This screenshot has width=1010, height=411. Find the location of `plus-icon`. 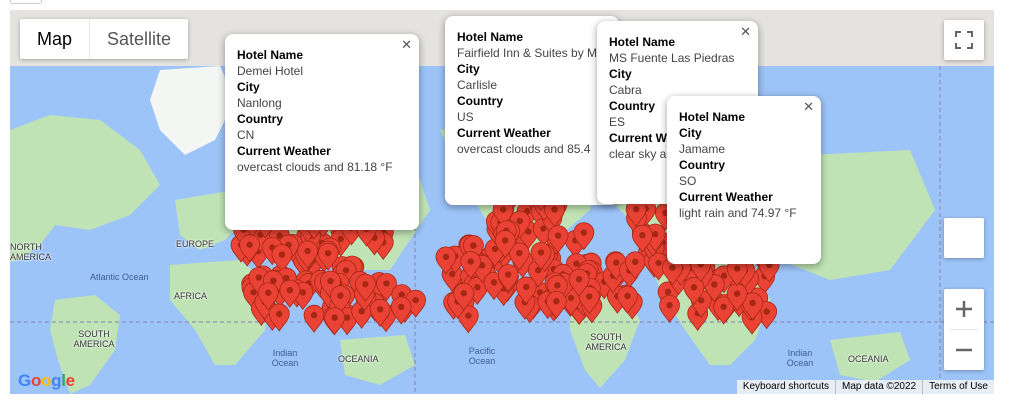

plus-icon is located at coordinates (964, 309).